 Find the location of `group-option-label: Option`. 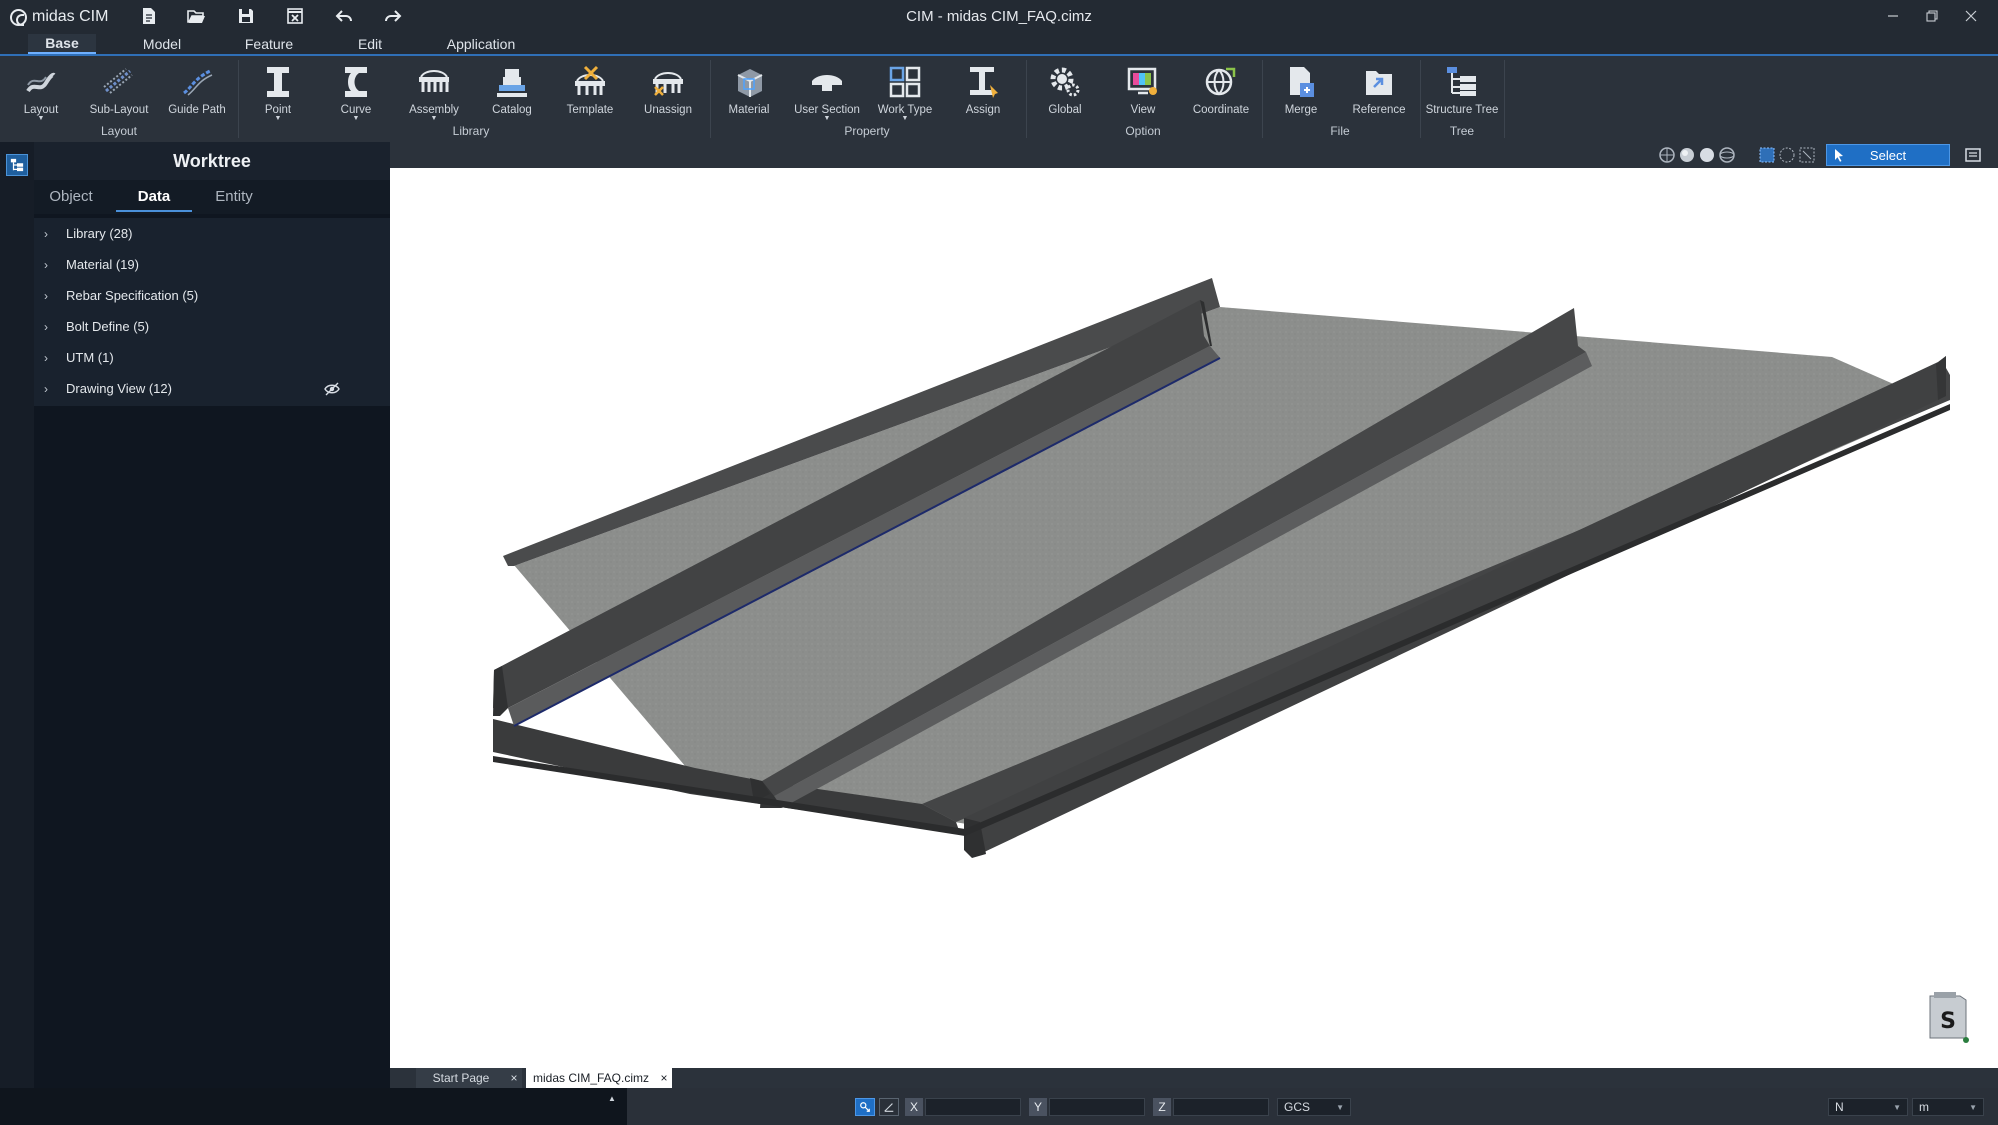

group-option-label: Option is located at coordinates (1143, 131).